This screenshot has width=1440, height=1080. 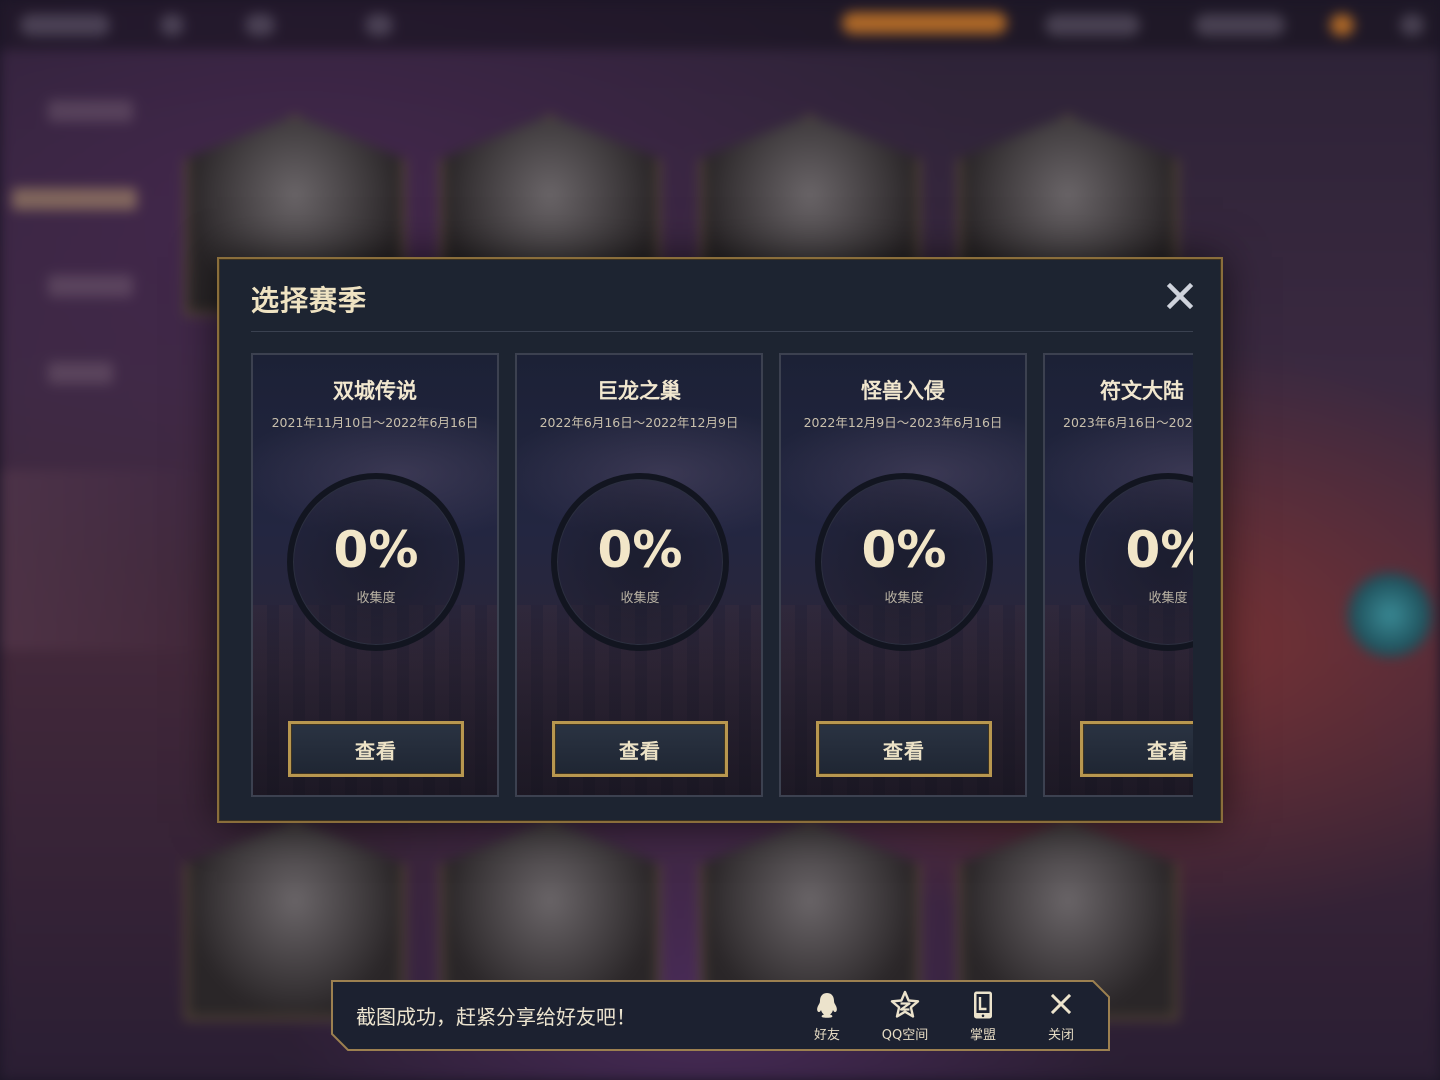 I want to click on season-title: 巨龙之巢, so click(x=639, y=391).